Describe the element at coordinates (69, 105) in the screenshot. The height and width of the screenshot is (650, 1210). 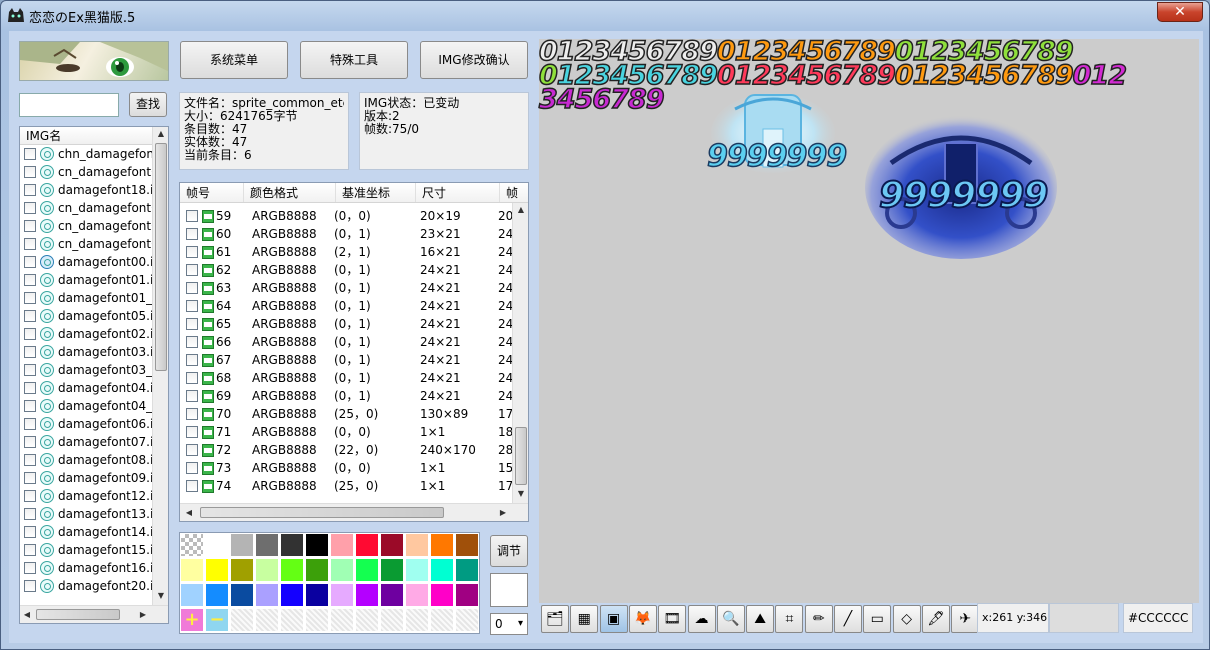
I see `search-input` at that location.